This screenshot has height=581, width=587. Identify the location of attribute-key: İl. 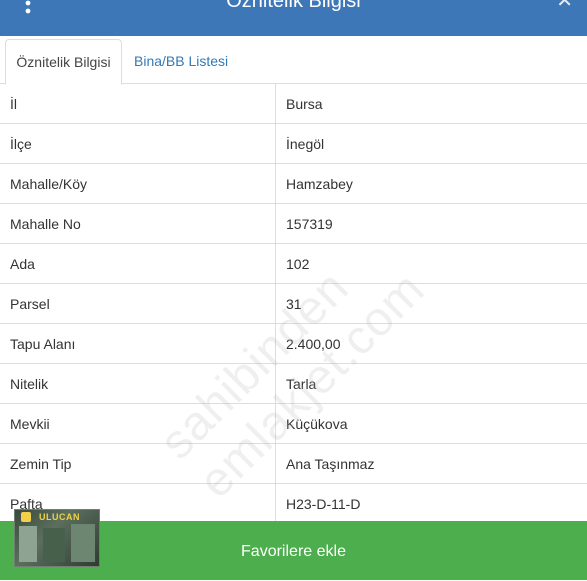
(138, 104).